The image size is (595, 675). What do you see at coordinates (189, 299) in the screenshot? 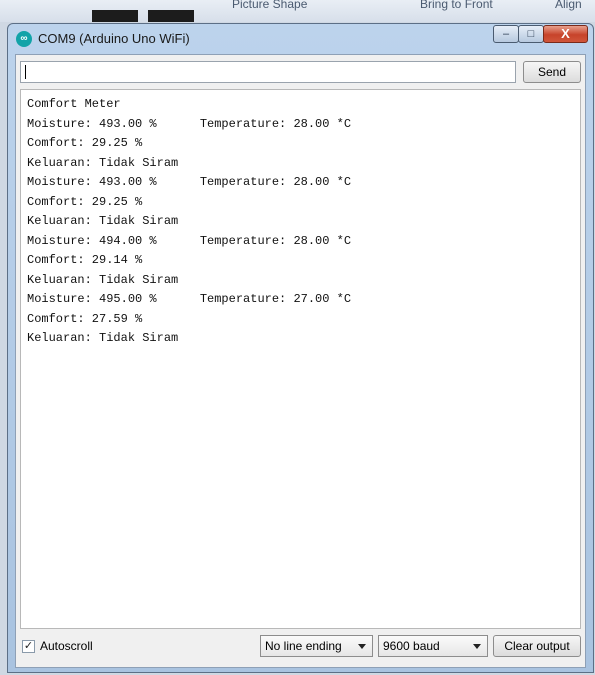
I see `output-line: Moisture: 495.00 % Temperature: 27.00 *C` at bounding box center [189, 299].